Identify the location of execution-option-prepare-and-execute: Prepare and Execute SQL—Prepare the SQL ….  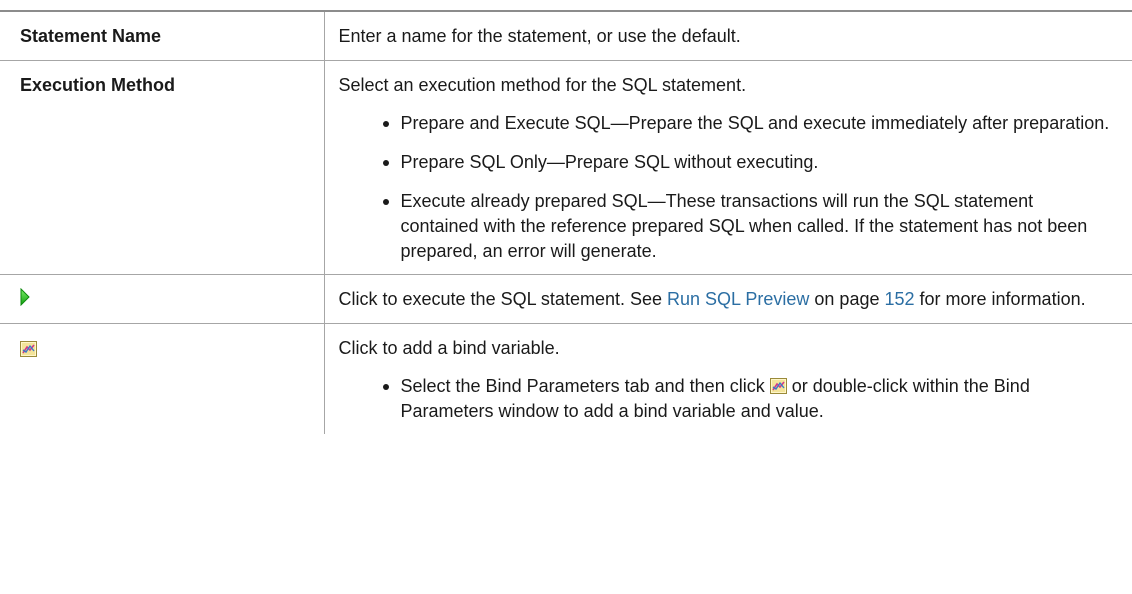
(748, 123).